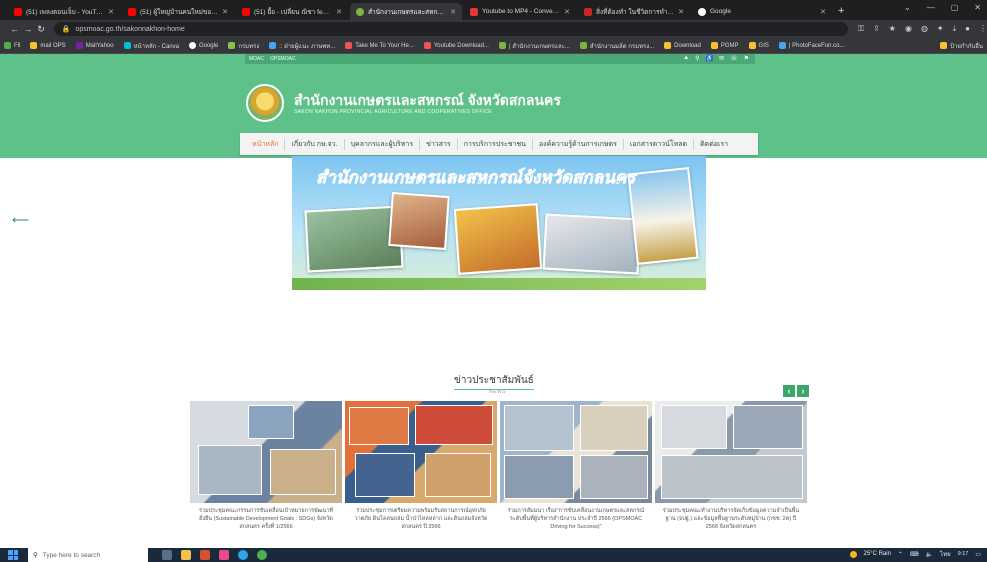 This screenshot has width=987, height=562. What do you see at coordinates (945, 554) in the screenshot?
I see `input-language: ไทย` at bounding box center [945, 554].